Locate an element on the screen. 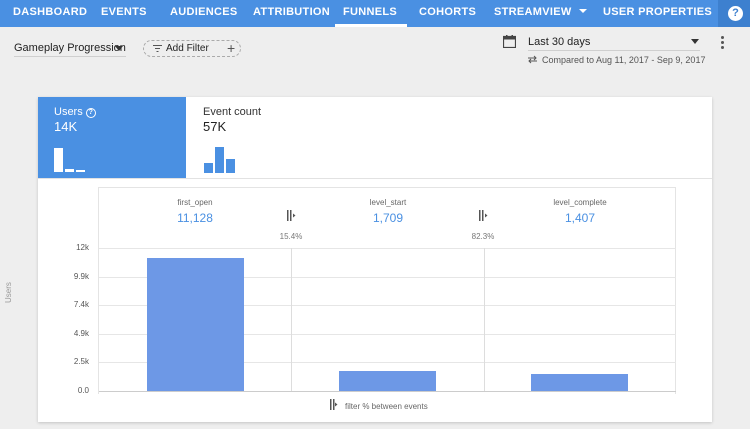 The width and height of the screenshot is (750, 429). info-icon: ? is located at coordinates (90, 113).